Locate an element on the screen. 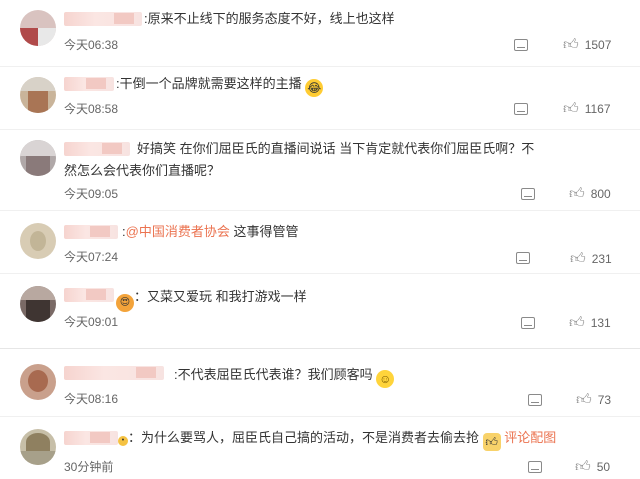  like-button: 👍︎ 231 is located at coordinates (591, 259).